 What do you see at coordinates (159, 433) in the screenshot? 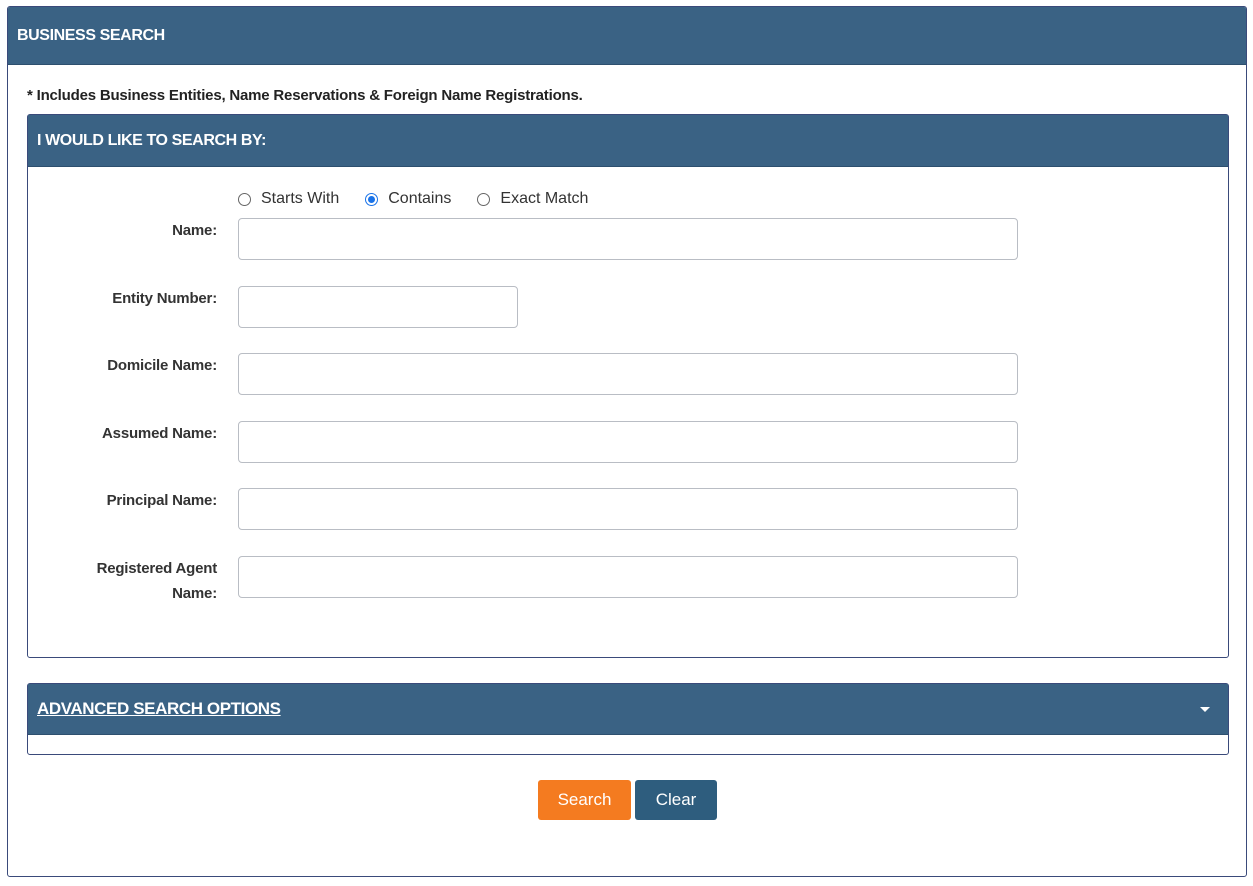
I see `assumed-name-label: Assumed Name:` at bounding box center [159, 433].